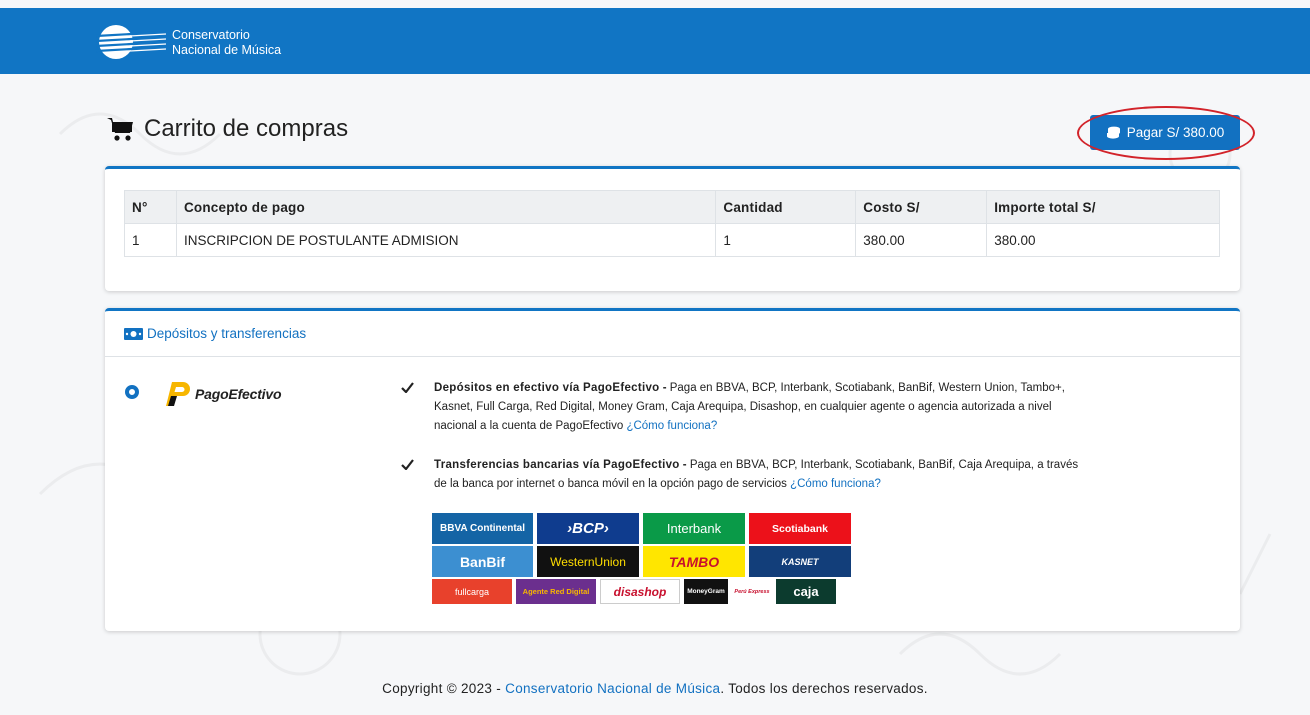  I want to click on bank-logo-tambo: TAMBO, so click(694, 561).